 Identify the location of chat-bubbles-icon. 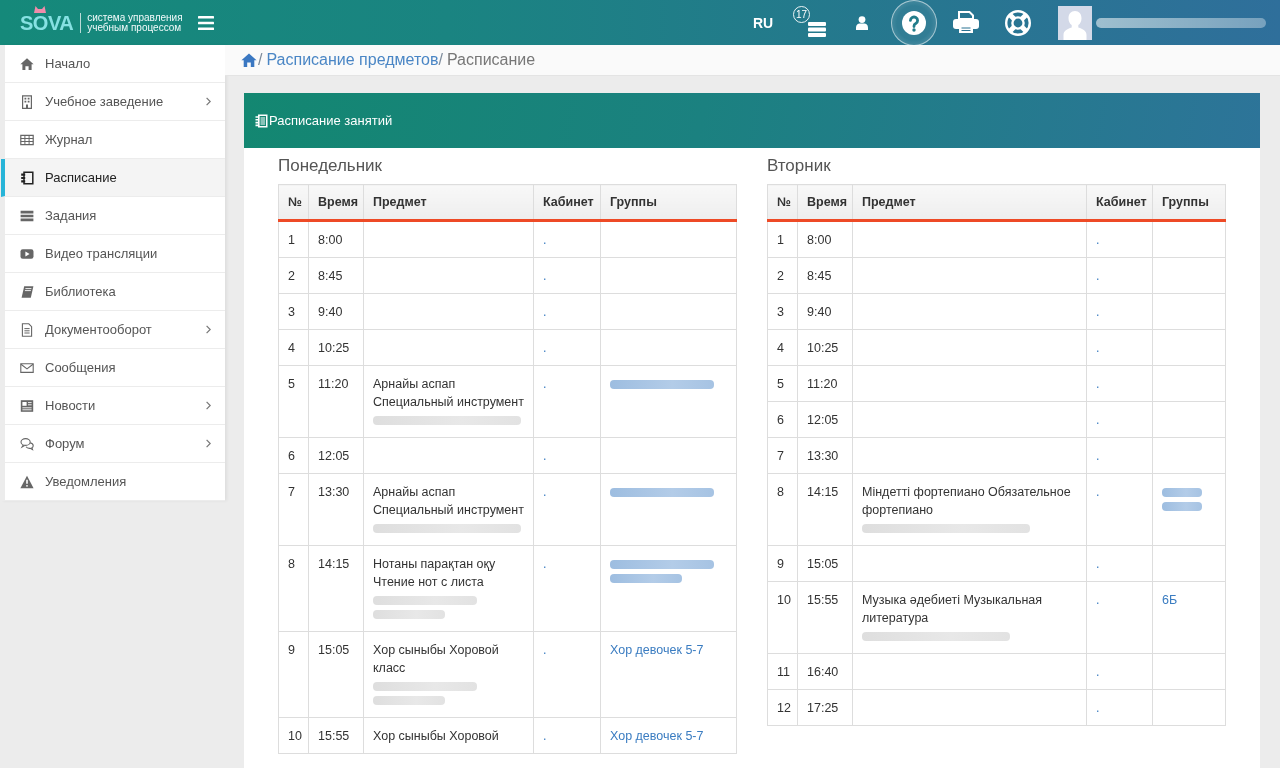
(27, 443).